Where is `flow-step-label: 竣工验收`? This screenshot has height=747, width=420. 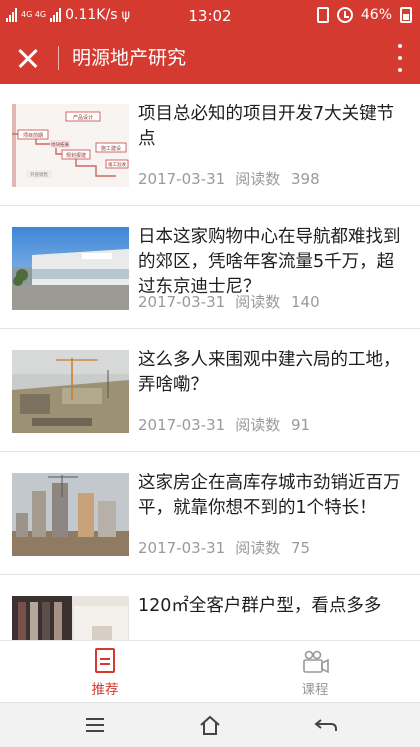
flow-step-label: 竣工验收 is located at coordinates (117, 164).